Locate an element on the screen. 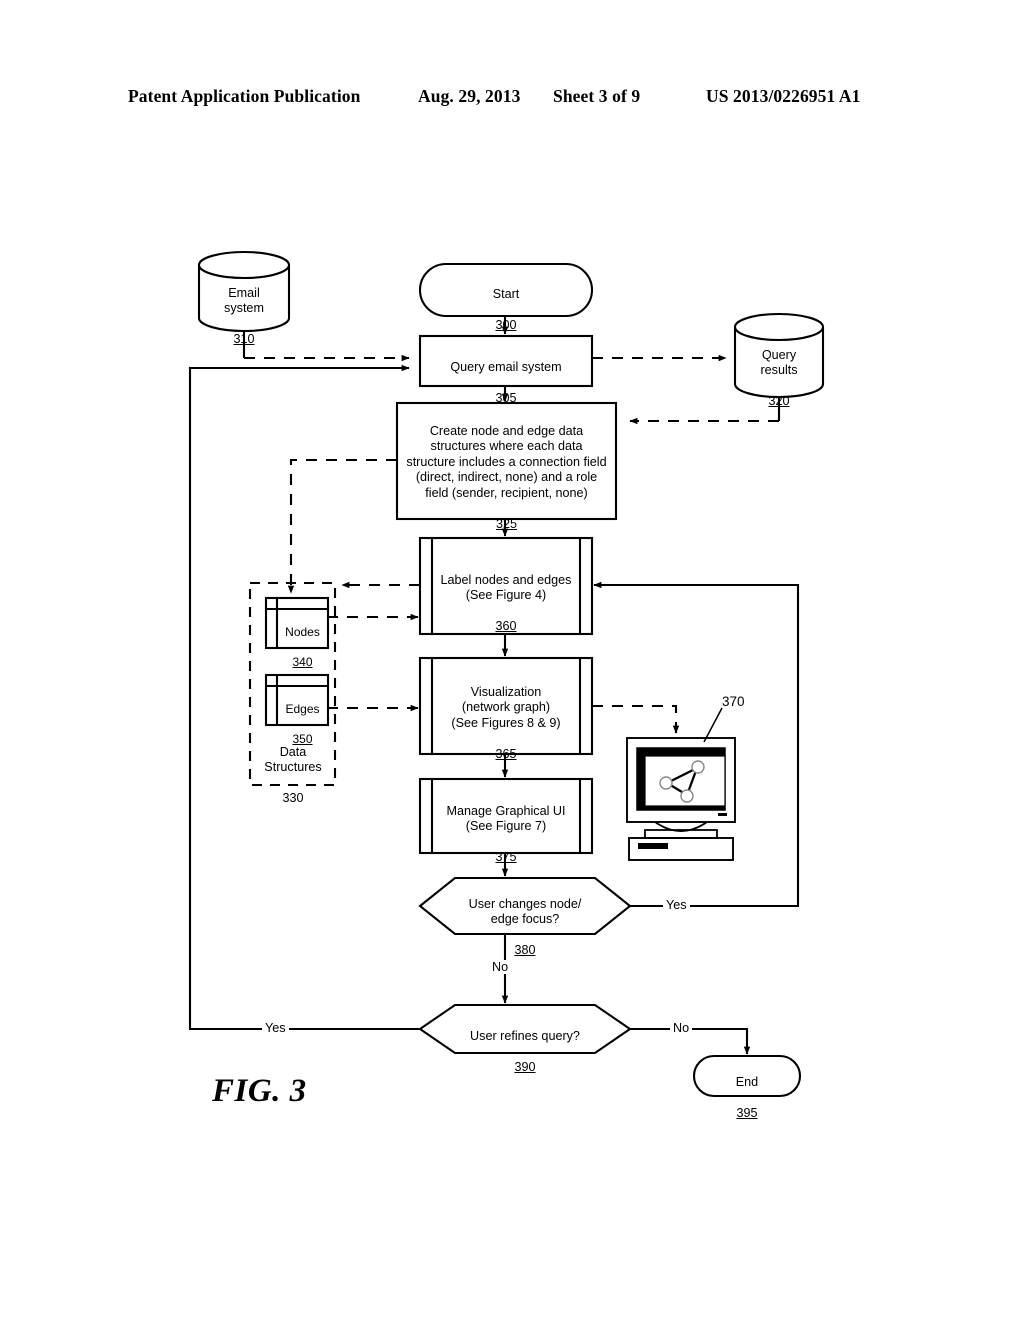 The height and width of the screenshot is (1320, 1024). data-structures-group-label: Data Structures 330 is located at coordinates (293, 775).